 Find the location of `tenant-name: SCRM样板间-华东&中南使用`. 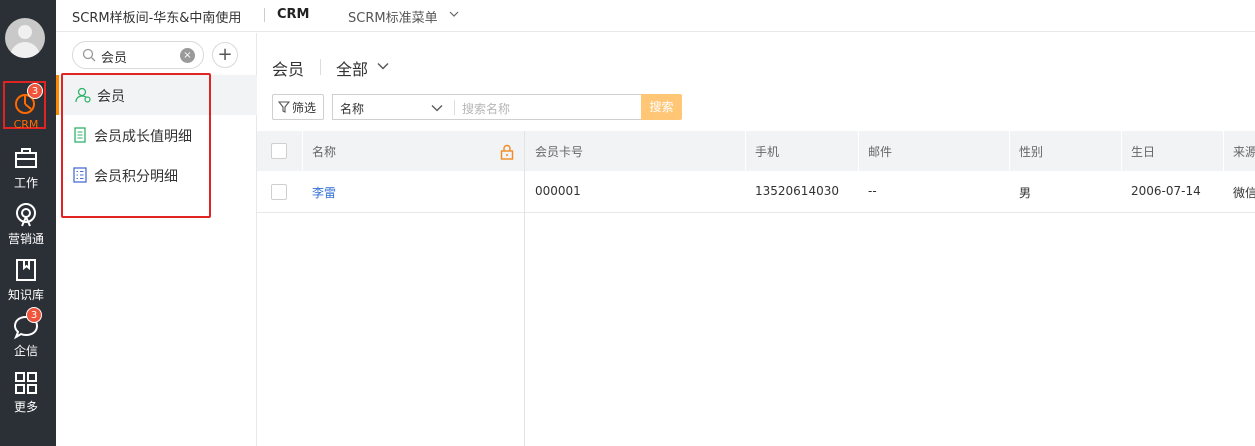

tenant-name: SCRM样板间-华东&中南使用 is located at coordinates (156, 16).